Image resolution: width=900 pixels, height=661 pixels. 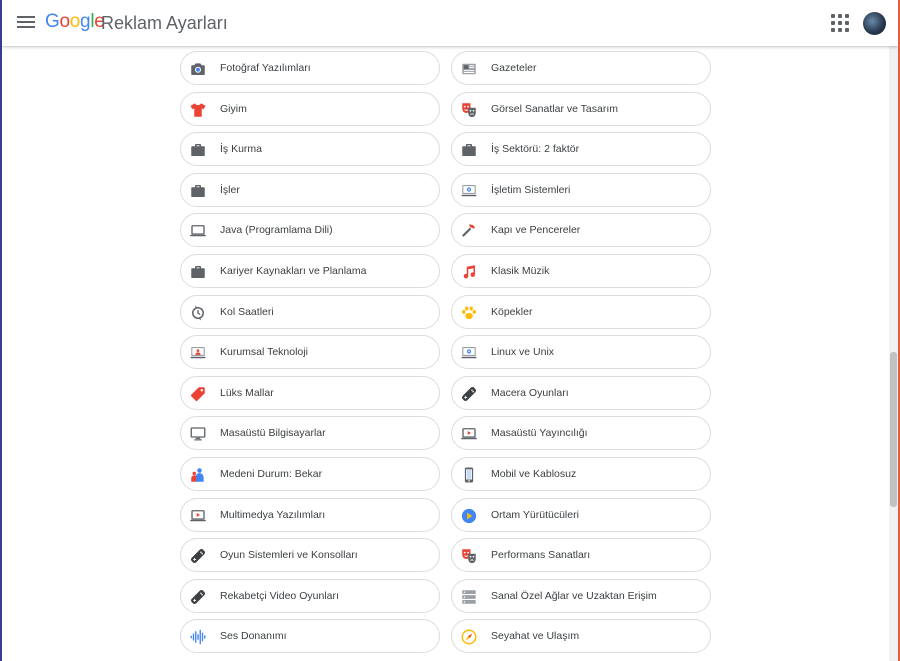 What do you see at coordinates (26, 23) in the screenshot?
I see `menu-icon` at bounding box center [26, 23].